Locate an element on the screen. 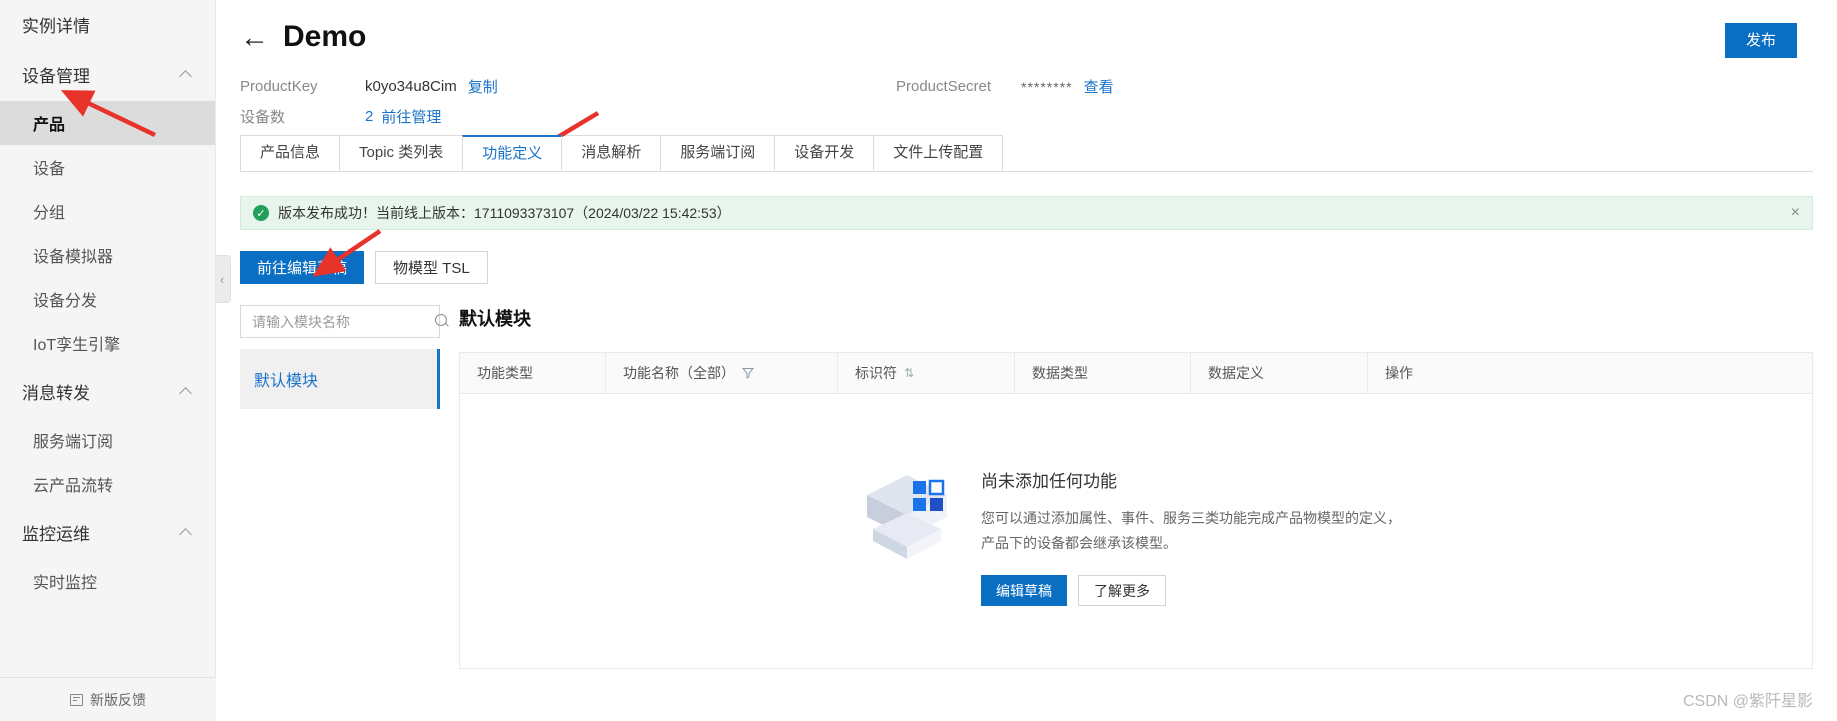 The height and width of the screenshot is (721, 1837). product-key-row: ProductKey k0yo34u8Cim 复制 is located at coordinates (369, 86).